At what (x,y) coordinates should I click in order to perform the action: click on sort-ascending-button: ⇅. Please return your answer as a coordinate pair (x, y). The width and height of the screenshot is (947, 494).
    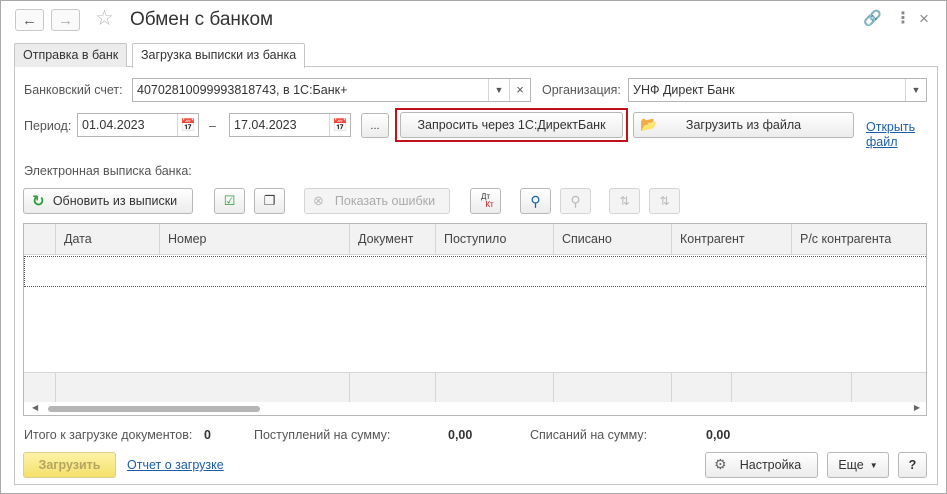
    Looking at the image, I should click on (624, 201).